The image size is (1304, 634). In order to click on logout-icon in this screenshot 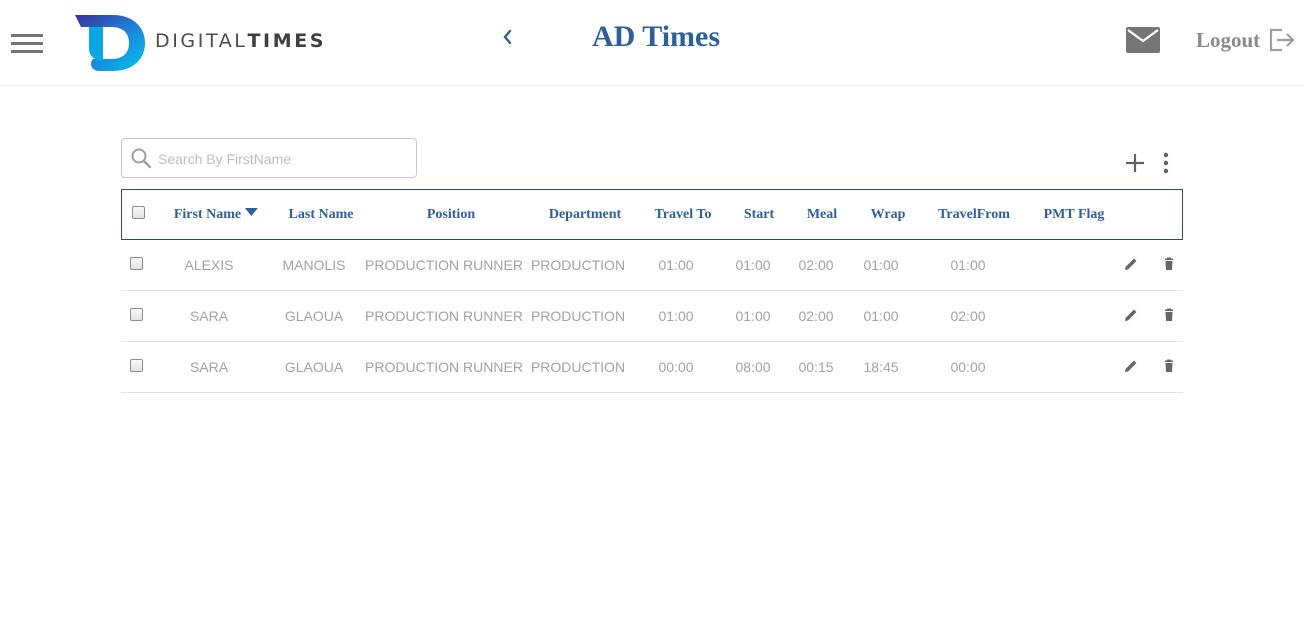, I will do `click(1282, 40)`.